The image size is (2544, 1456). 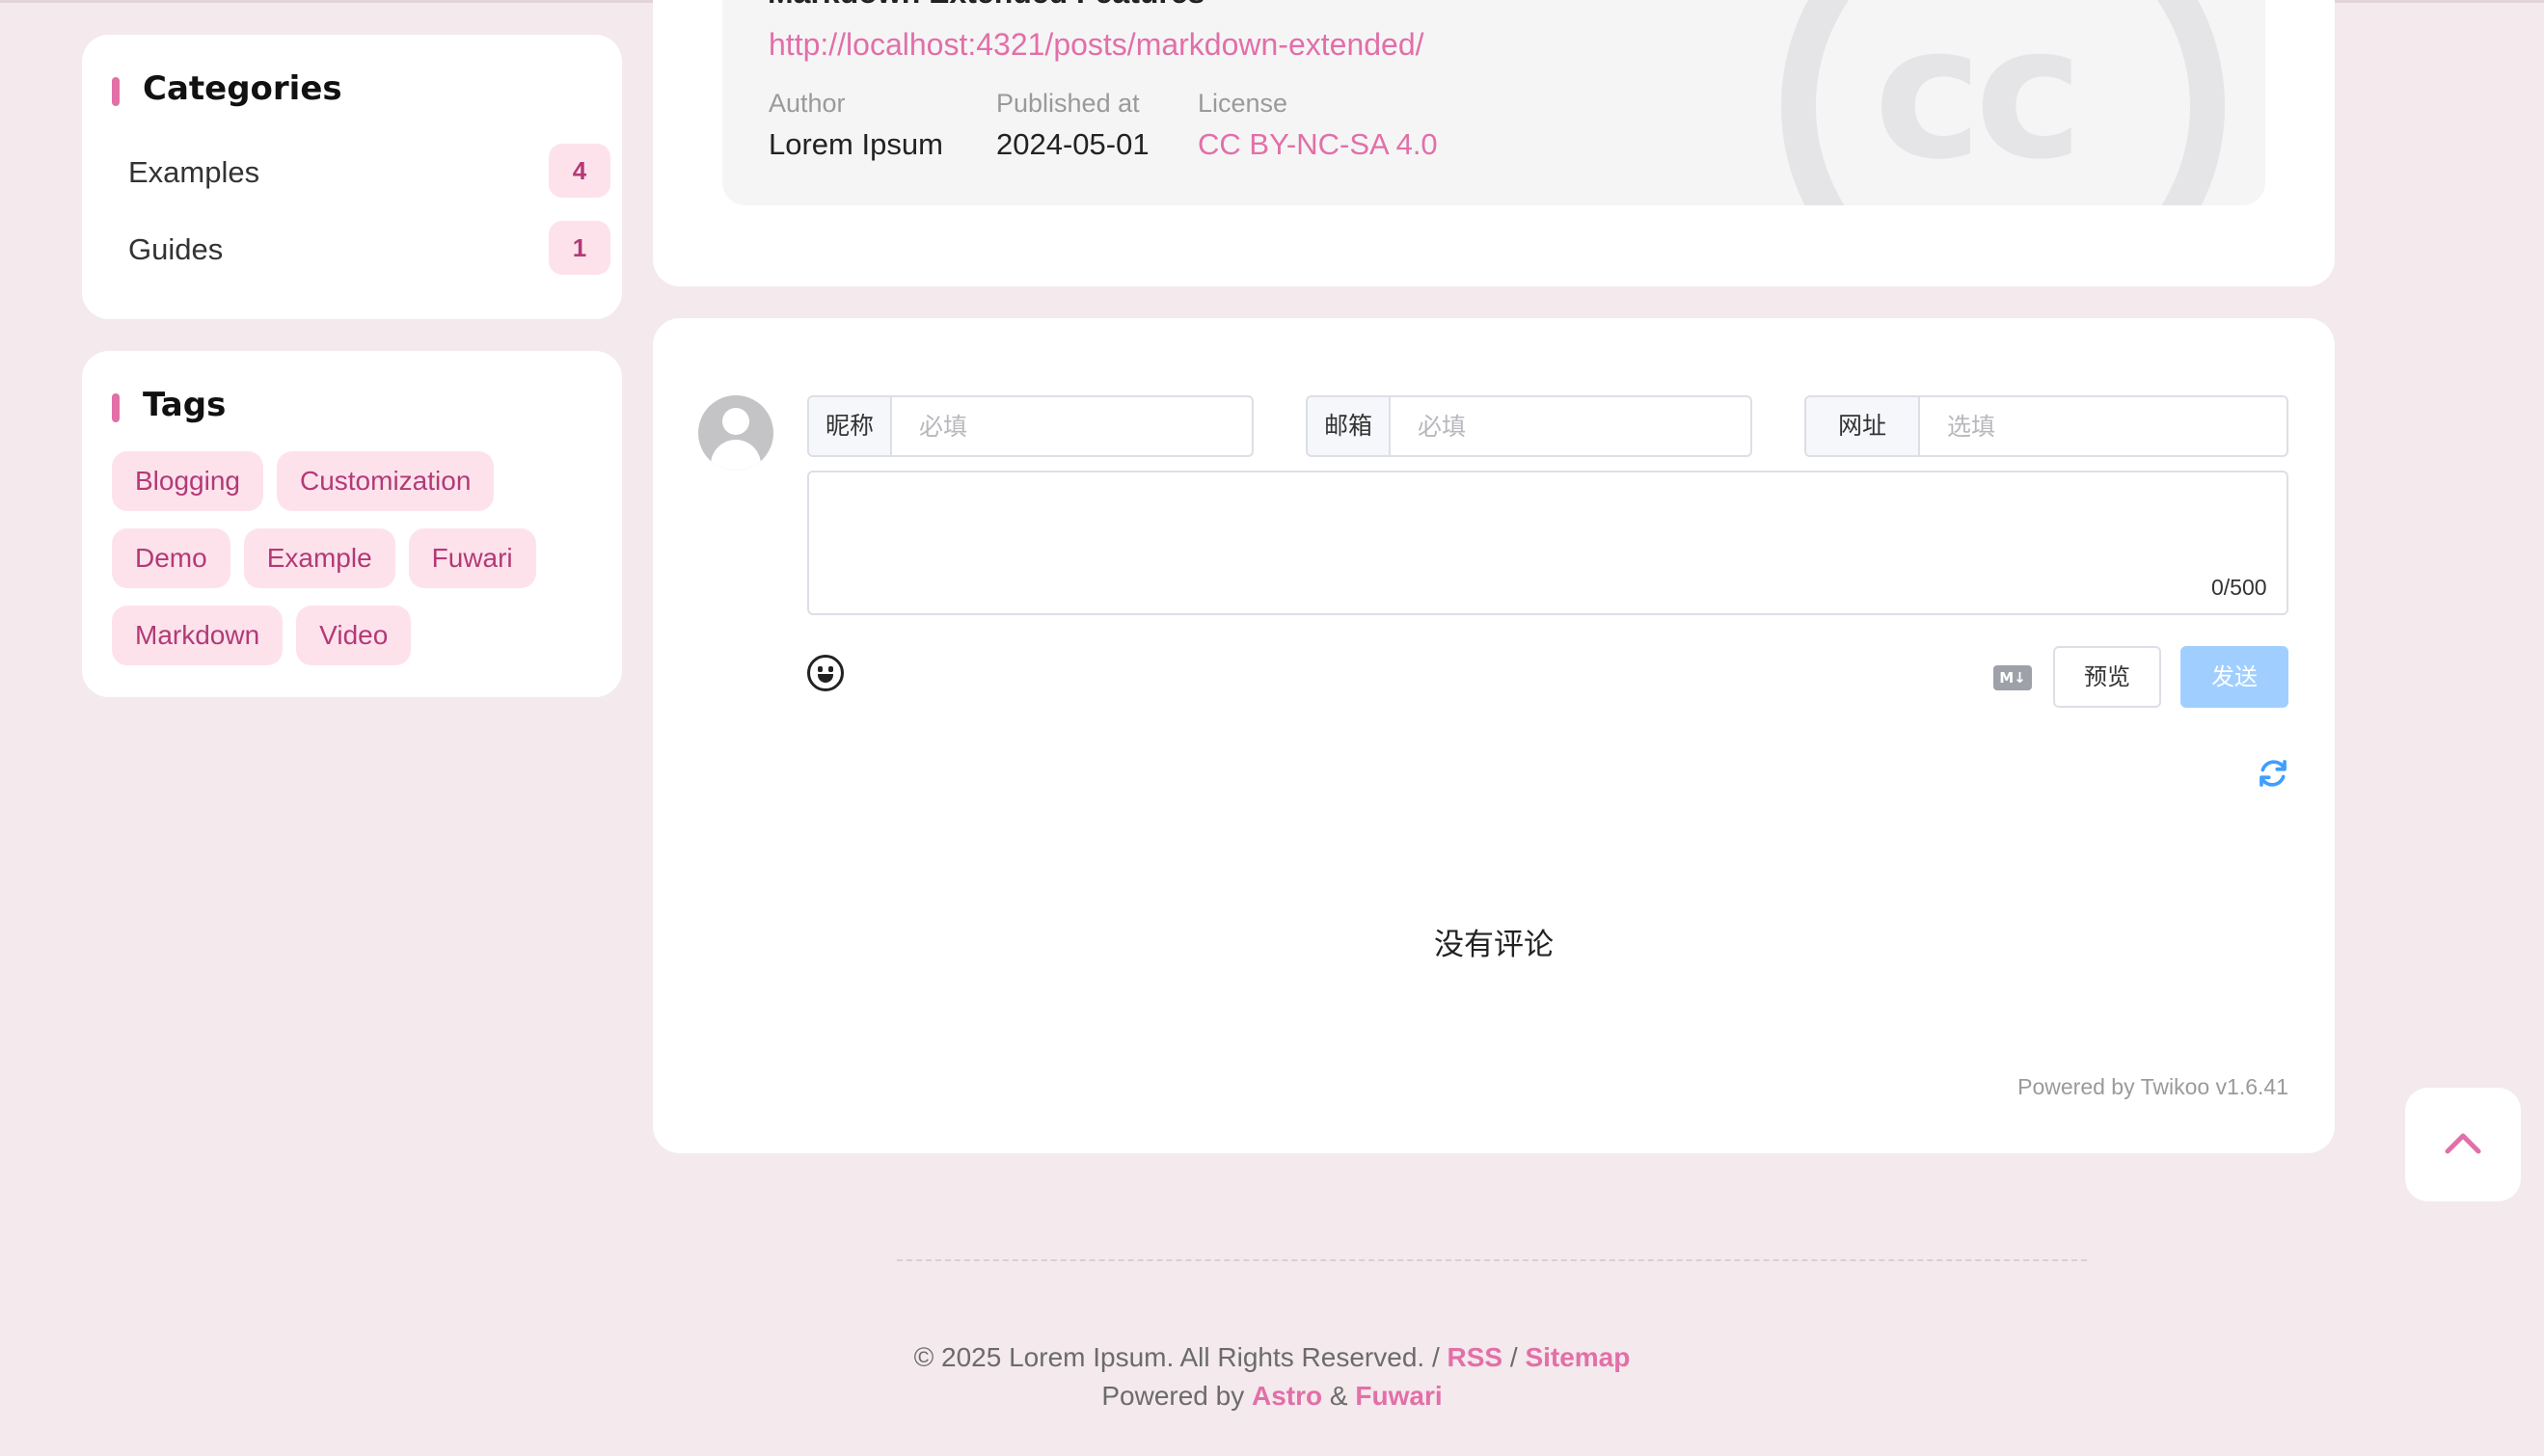 What do you see at coordinates (1073, 144) in the screenshot?
I see `published-value: 2024-05-01` at bounding box center [1073, 144].